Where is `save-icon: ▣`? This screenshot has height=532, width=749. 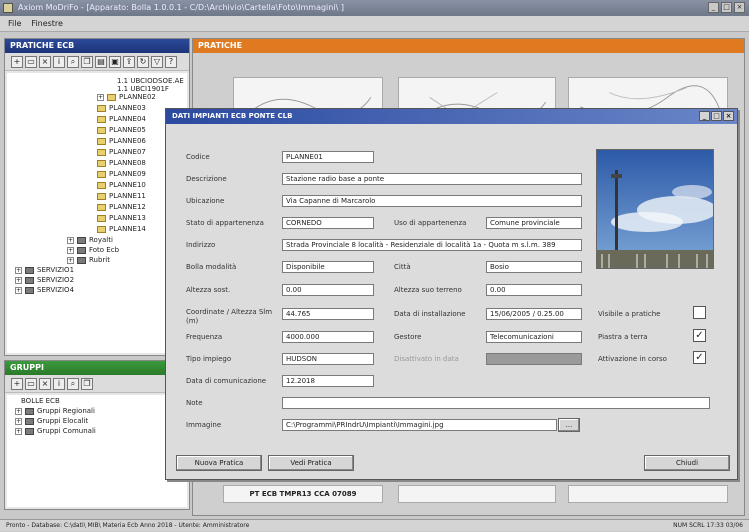 save-icon: ▣ is located at coordinates (115, 61).